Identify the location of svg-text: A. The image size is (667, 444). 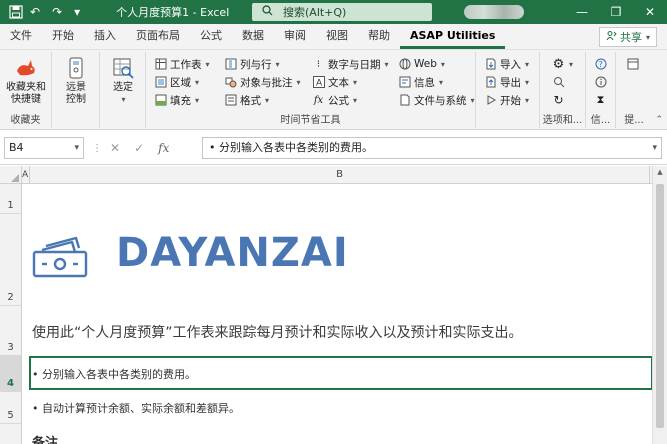
(319, 84).